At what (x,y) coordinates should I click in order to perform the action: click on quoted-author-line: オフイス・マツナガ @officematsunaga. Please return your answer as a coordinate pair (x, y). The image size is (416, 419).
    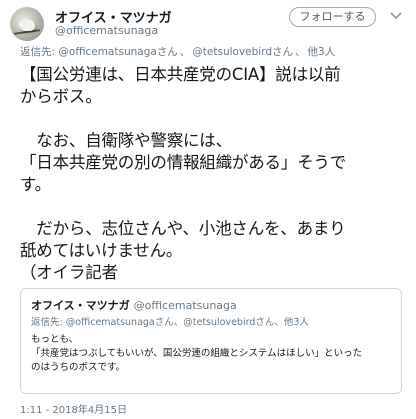
    Looking at the image, I should click on (134, 305).